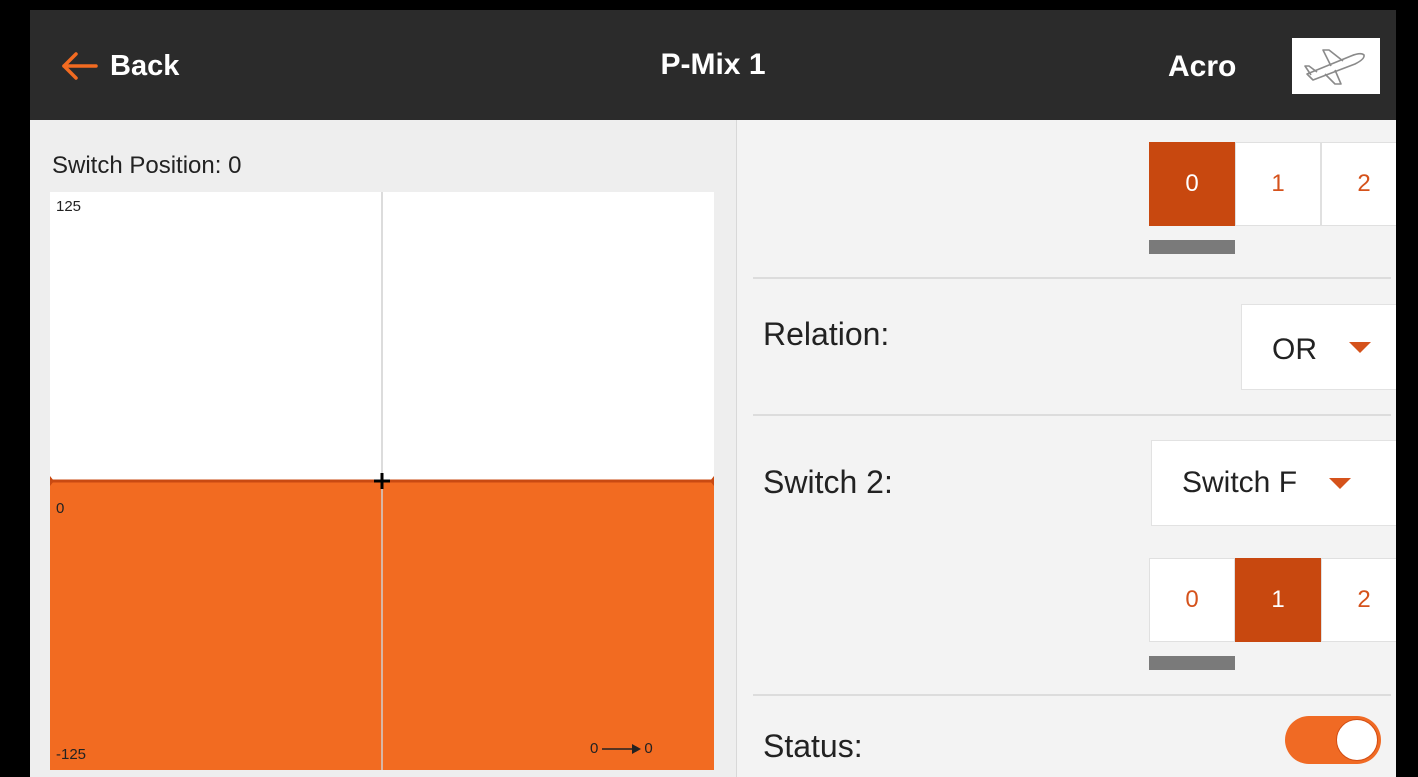 The image size is (1418, 777). What do you see at coordinates (1358, 600) in the screenshot?
I see `switch2-position-2: 2` at bounding box center [1358, 600].